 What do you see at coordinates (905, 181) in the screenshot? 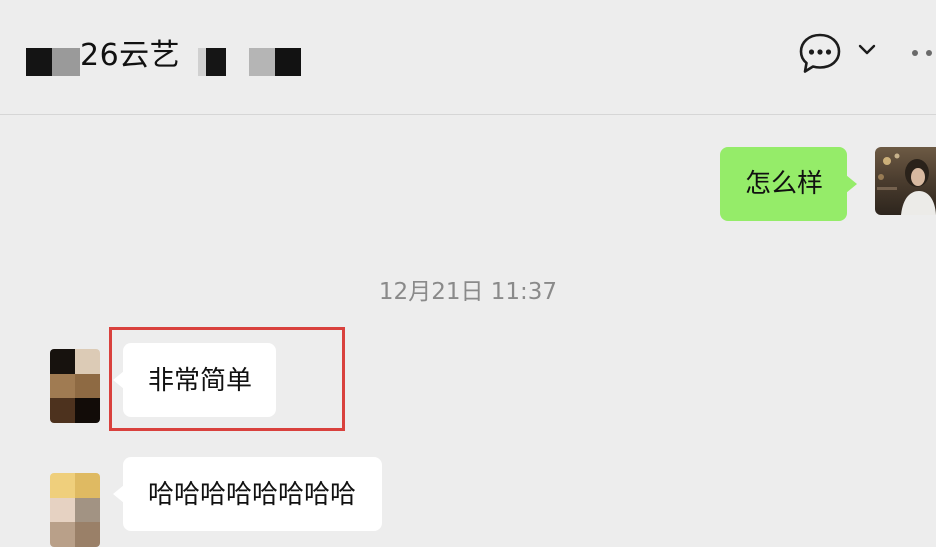
I see `my-avatar` at bounding box center [905, 181].